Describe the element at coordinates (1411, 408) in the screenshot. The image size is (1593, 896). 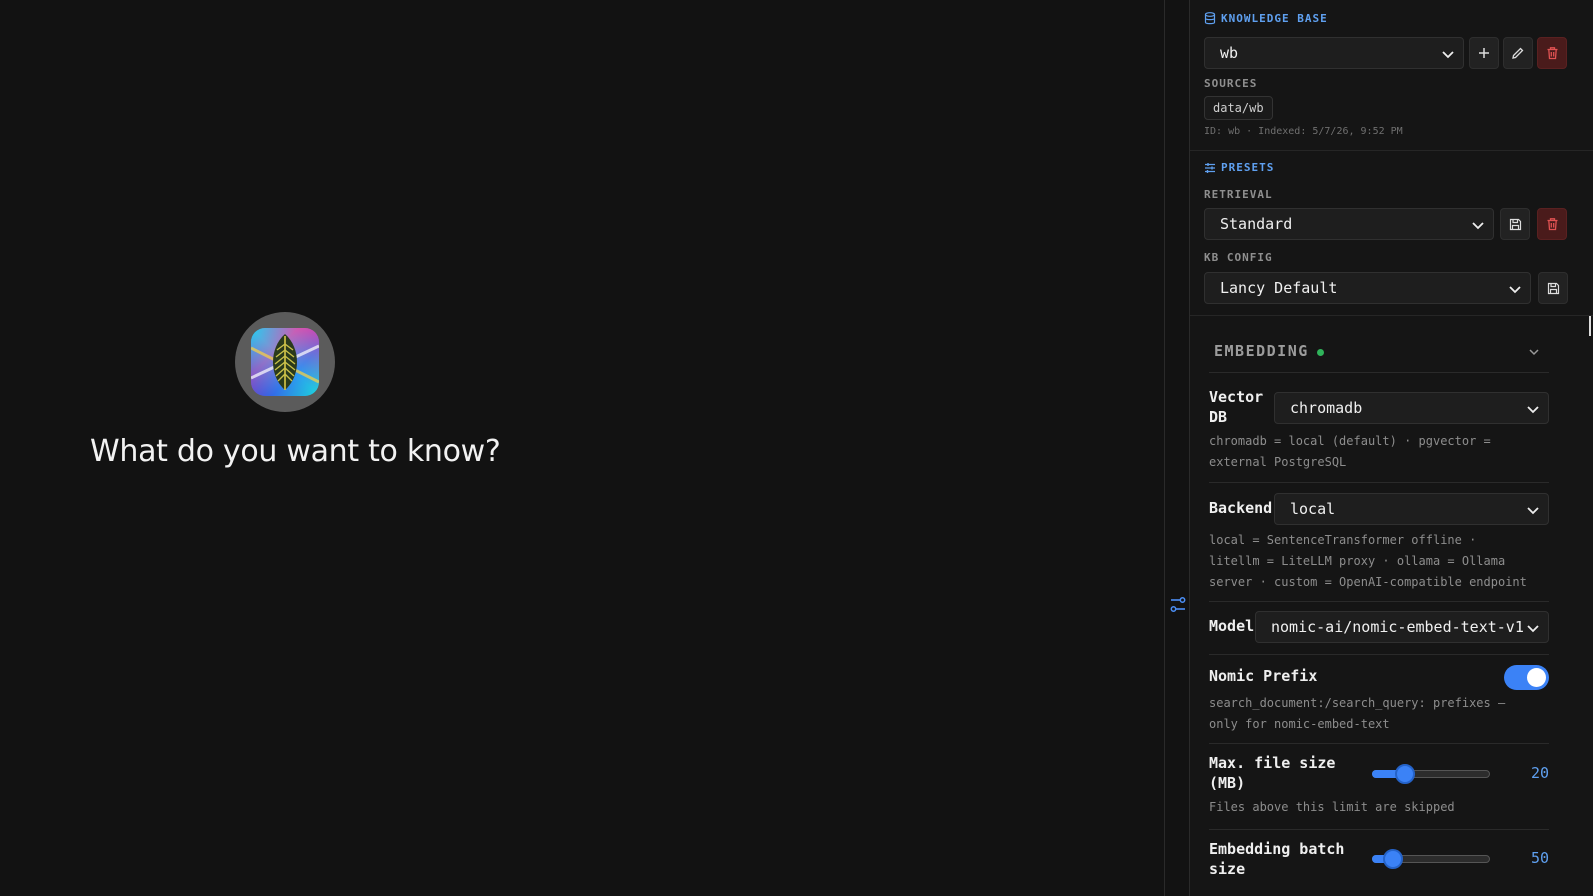
I see `vector-db-select: chromadb` at that location.